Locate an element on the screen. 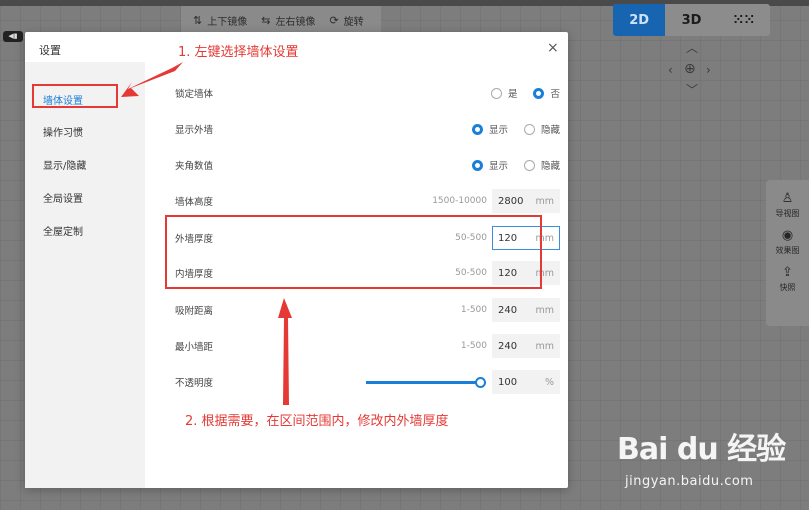 Image resolution: width=809 pixels, height=510 pixels. wall-height-value: 2800 is located at coordinates (511, 201).